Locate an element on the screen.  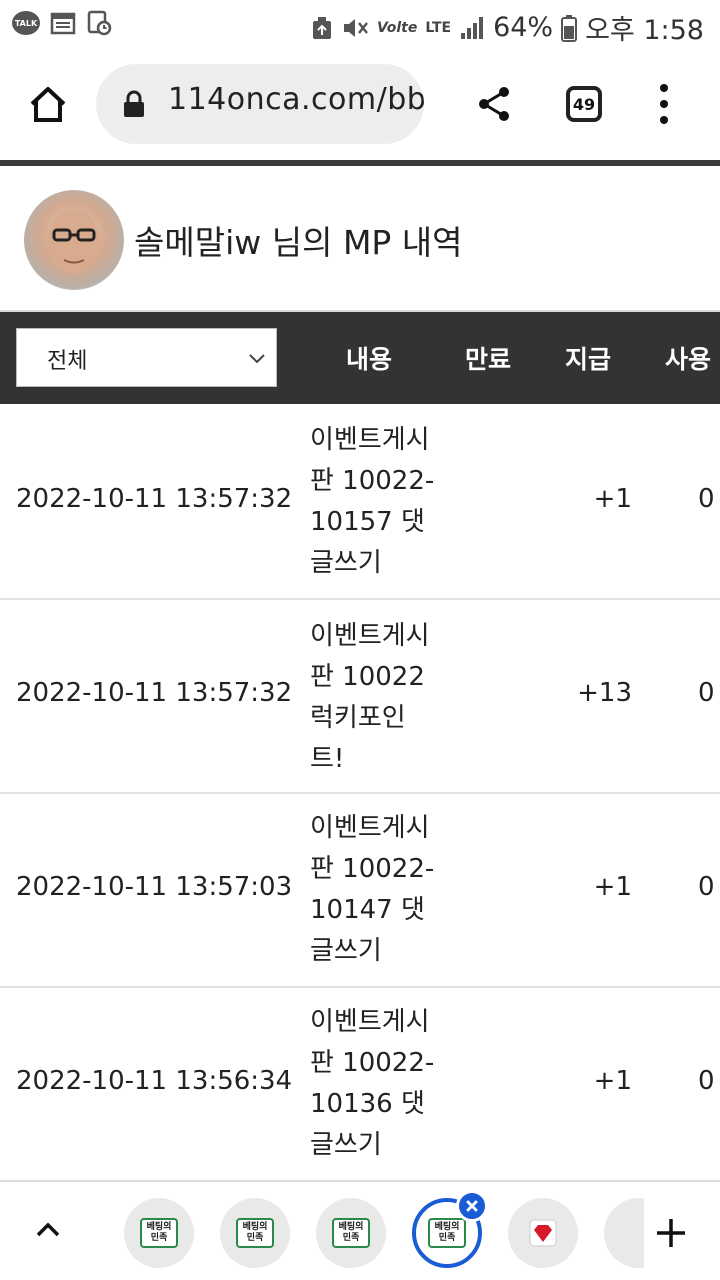
profile-header: 솔메말iw 님의 MP 내역 is located at coordinates (360, 239).